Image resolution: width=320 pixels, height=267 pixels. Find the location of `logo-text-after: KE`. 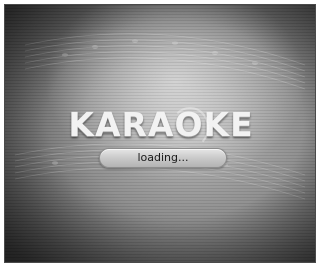

logo-text-after: KE is located at coordinates (228, 124).